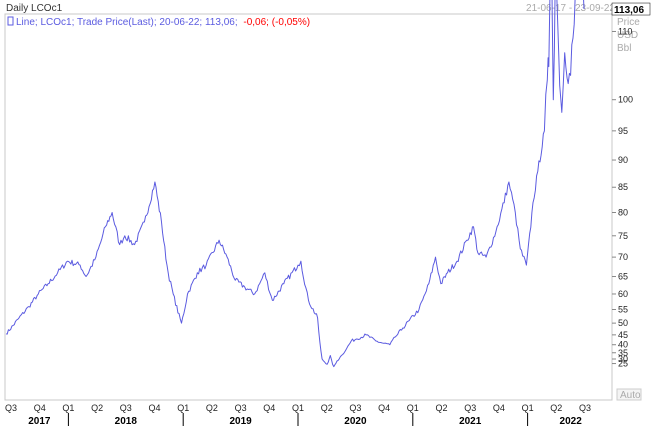  I want to click on y-tick-label: 95, so click(623, 131).